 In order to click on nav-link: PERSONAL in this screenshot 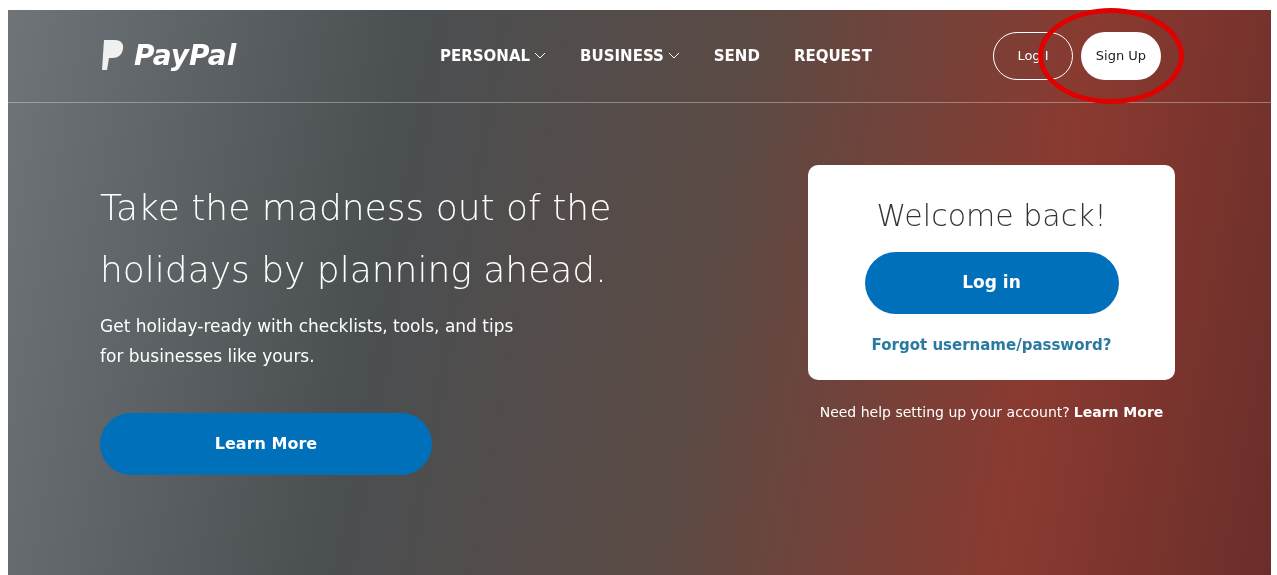, I will do `click(493, 56)`.